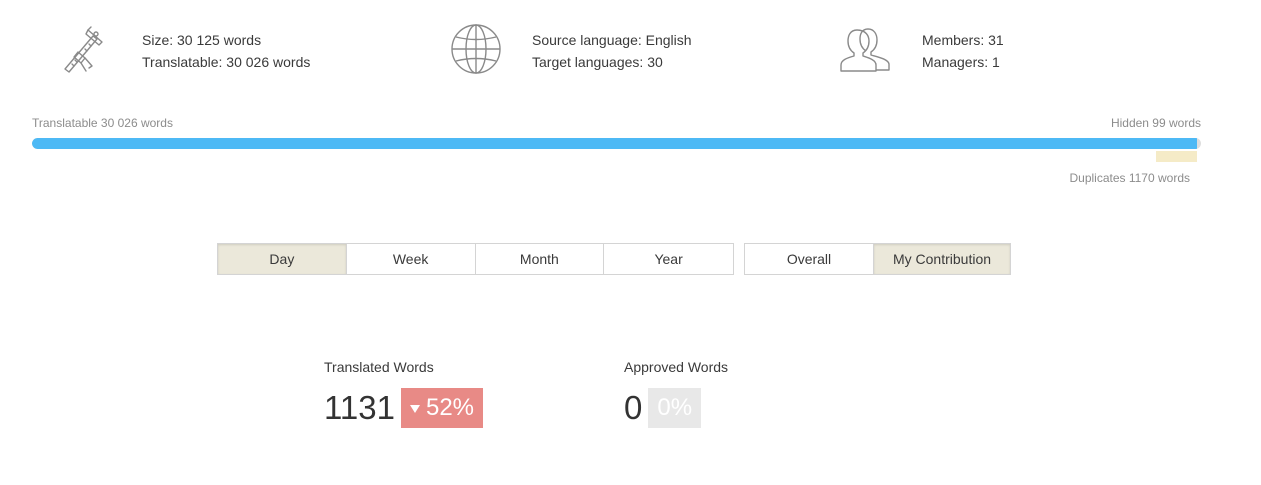 Image resolution: width=1261 pixels, height=485 pixels. Describe the element at coordinates (865, 49) in the screenshot. I see `users-icon` at that location.